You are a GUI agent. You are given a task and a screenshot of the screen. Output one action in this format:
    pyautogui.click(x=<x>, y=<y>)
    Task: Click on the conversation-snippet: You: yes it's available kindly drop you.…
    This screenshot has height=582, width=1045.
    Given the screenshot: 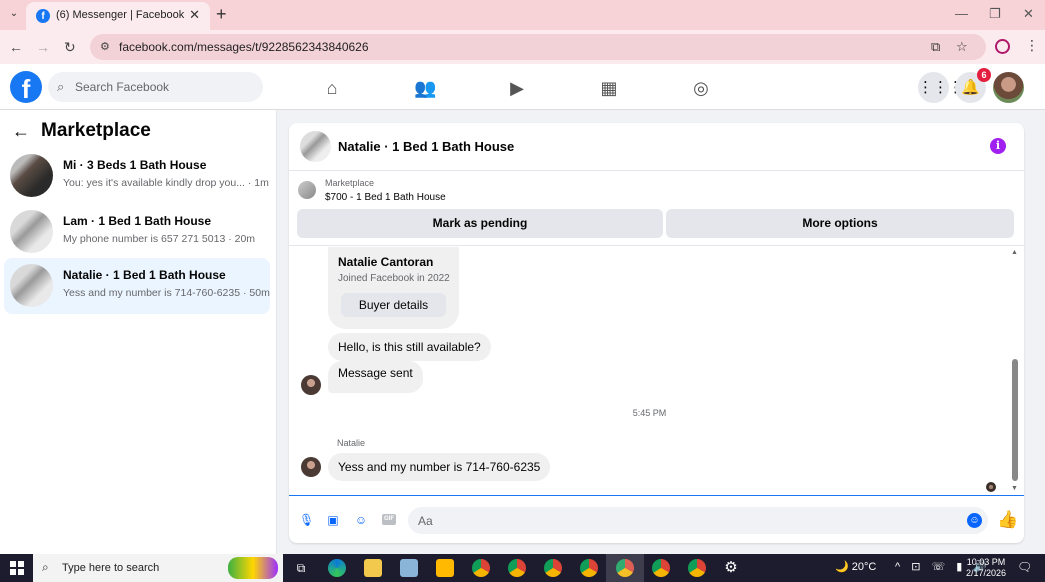 What is the action you would take?
    pyautogui.click(x=166, y=183)
    